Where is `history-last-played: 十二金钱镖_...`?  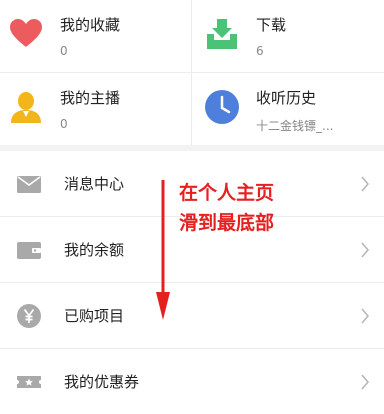 history-last-played: 十二金钱镖_... is located at coordinates (295, 126).